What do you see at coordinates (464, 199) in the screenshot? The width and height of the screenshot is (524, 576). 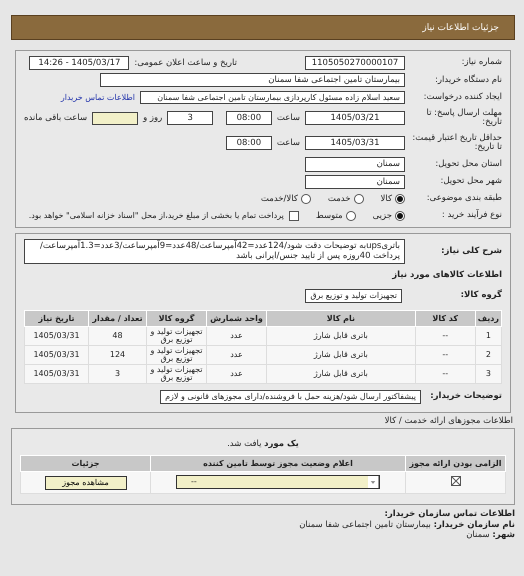 I see `field-label: طبقه بندی موضوعی:` at bounding box center [464, 199].